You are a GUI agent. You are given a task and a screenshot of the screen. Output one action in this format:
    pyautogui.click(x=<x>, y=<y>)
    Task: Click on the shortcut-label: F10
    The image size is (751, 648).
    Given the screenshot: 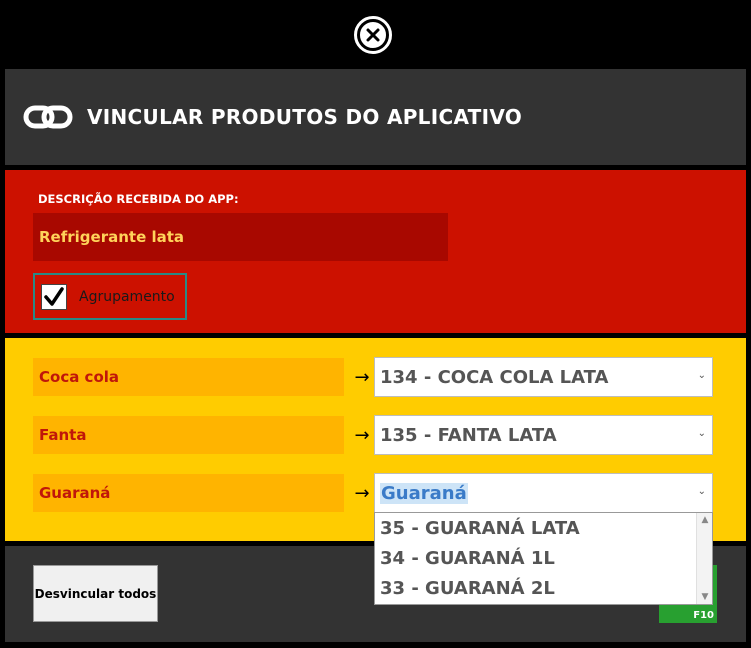 What is the action you would take?
    pyautogui.click(x=703, y=615)
    